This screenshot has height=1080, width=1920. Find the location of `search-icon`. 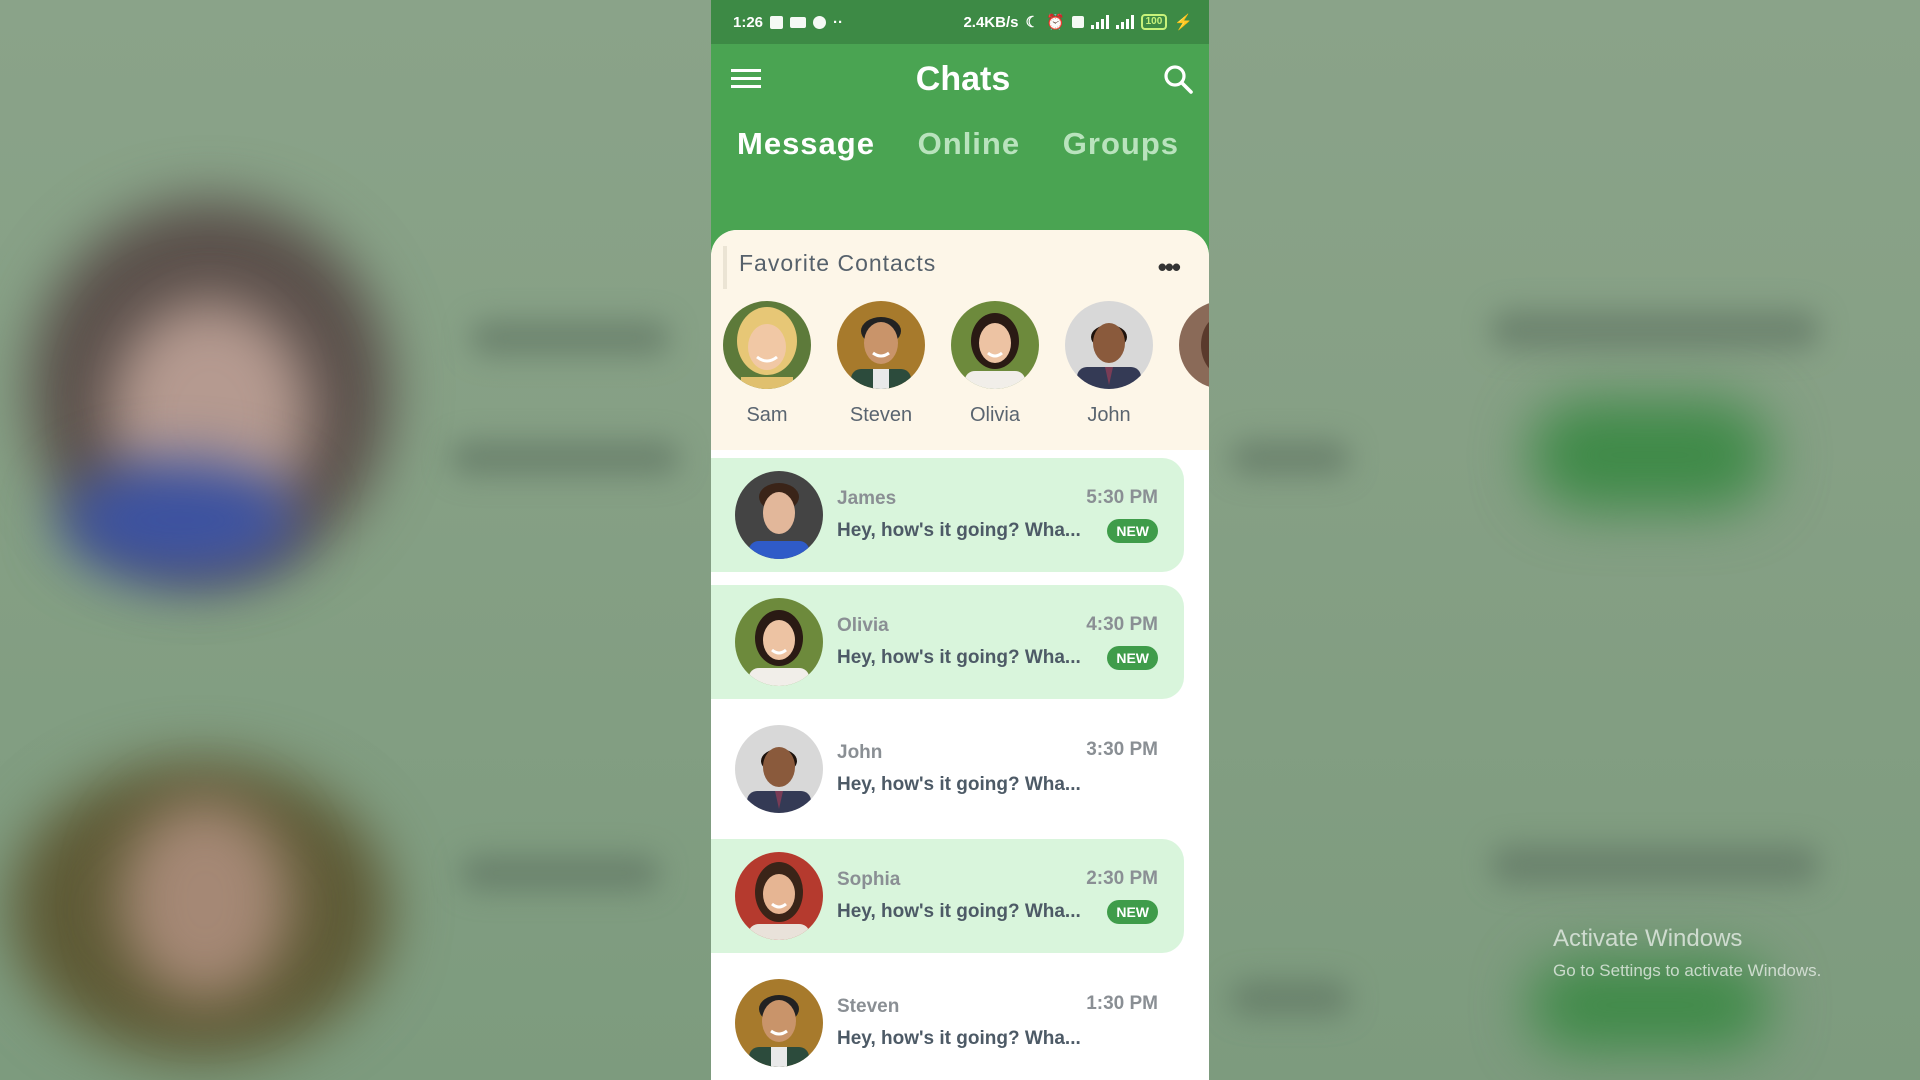

search-icon is located at coordinates (1178, 79).